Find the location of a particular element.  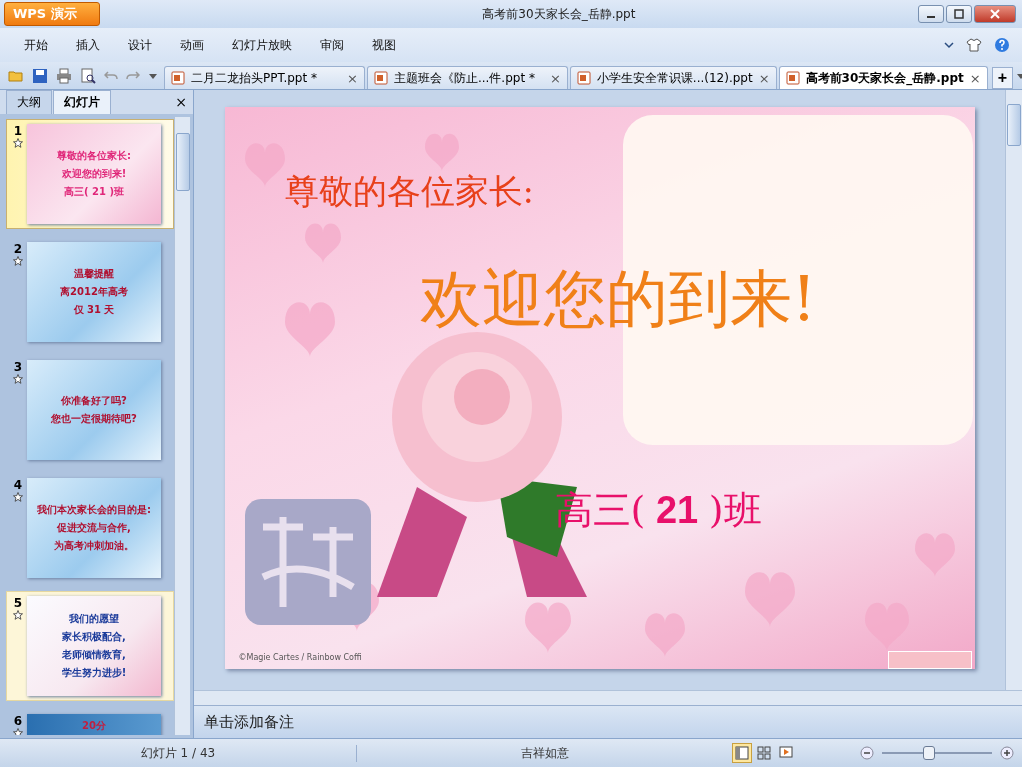

slide-number: 1 is located at coordinates (18, 131).